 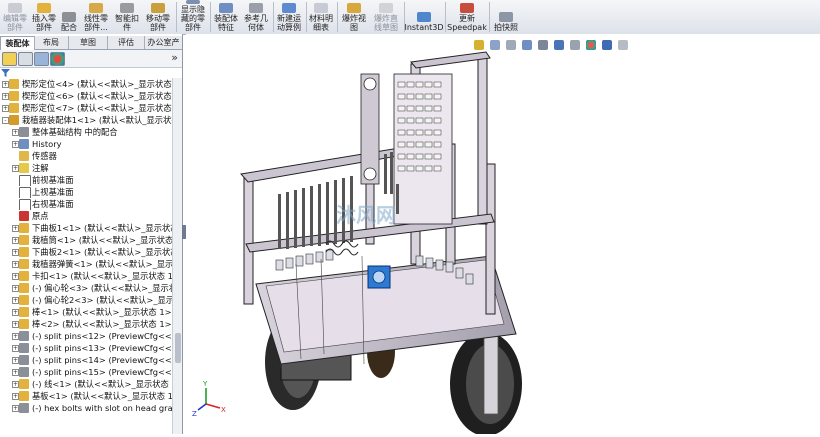 What do you see at coordinates (354, 17) in the screenshot?
I see `exploded-view-button: 爆炸视 图` at bounding box center [354, 17].